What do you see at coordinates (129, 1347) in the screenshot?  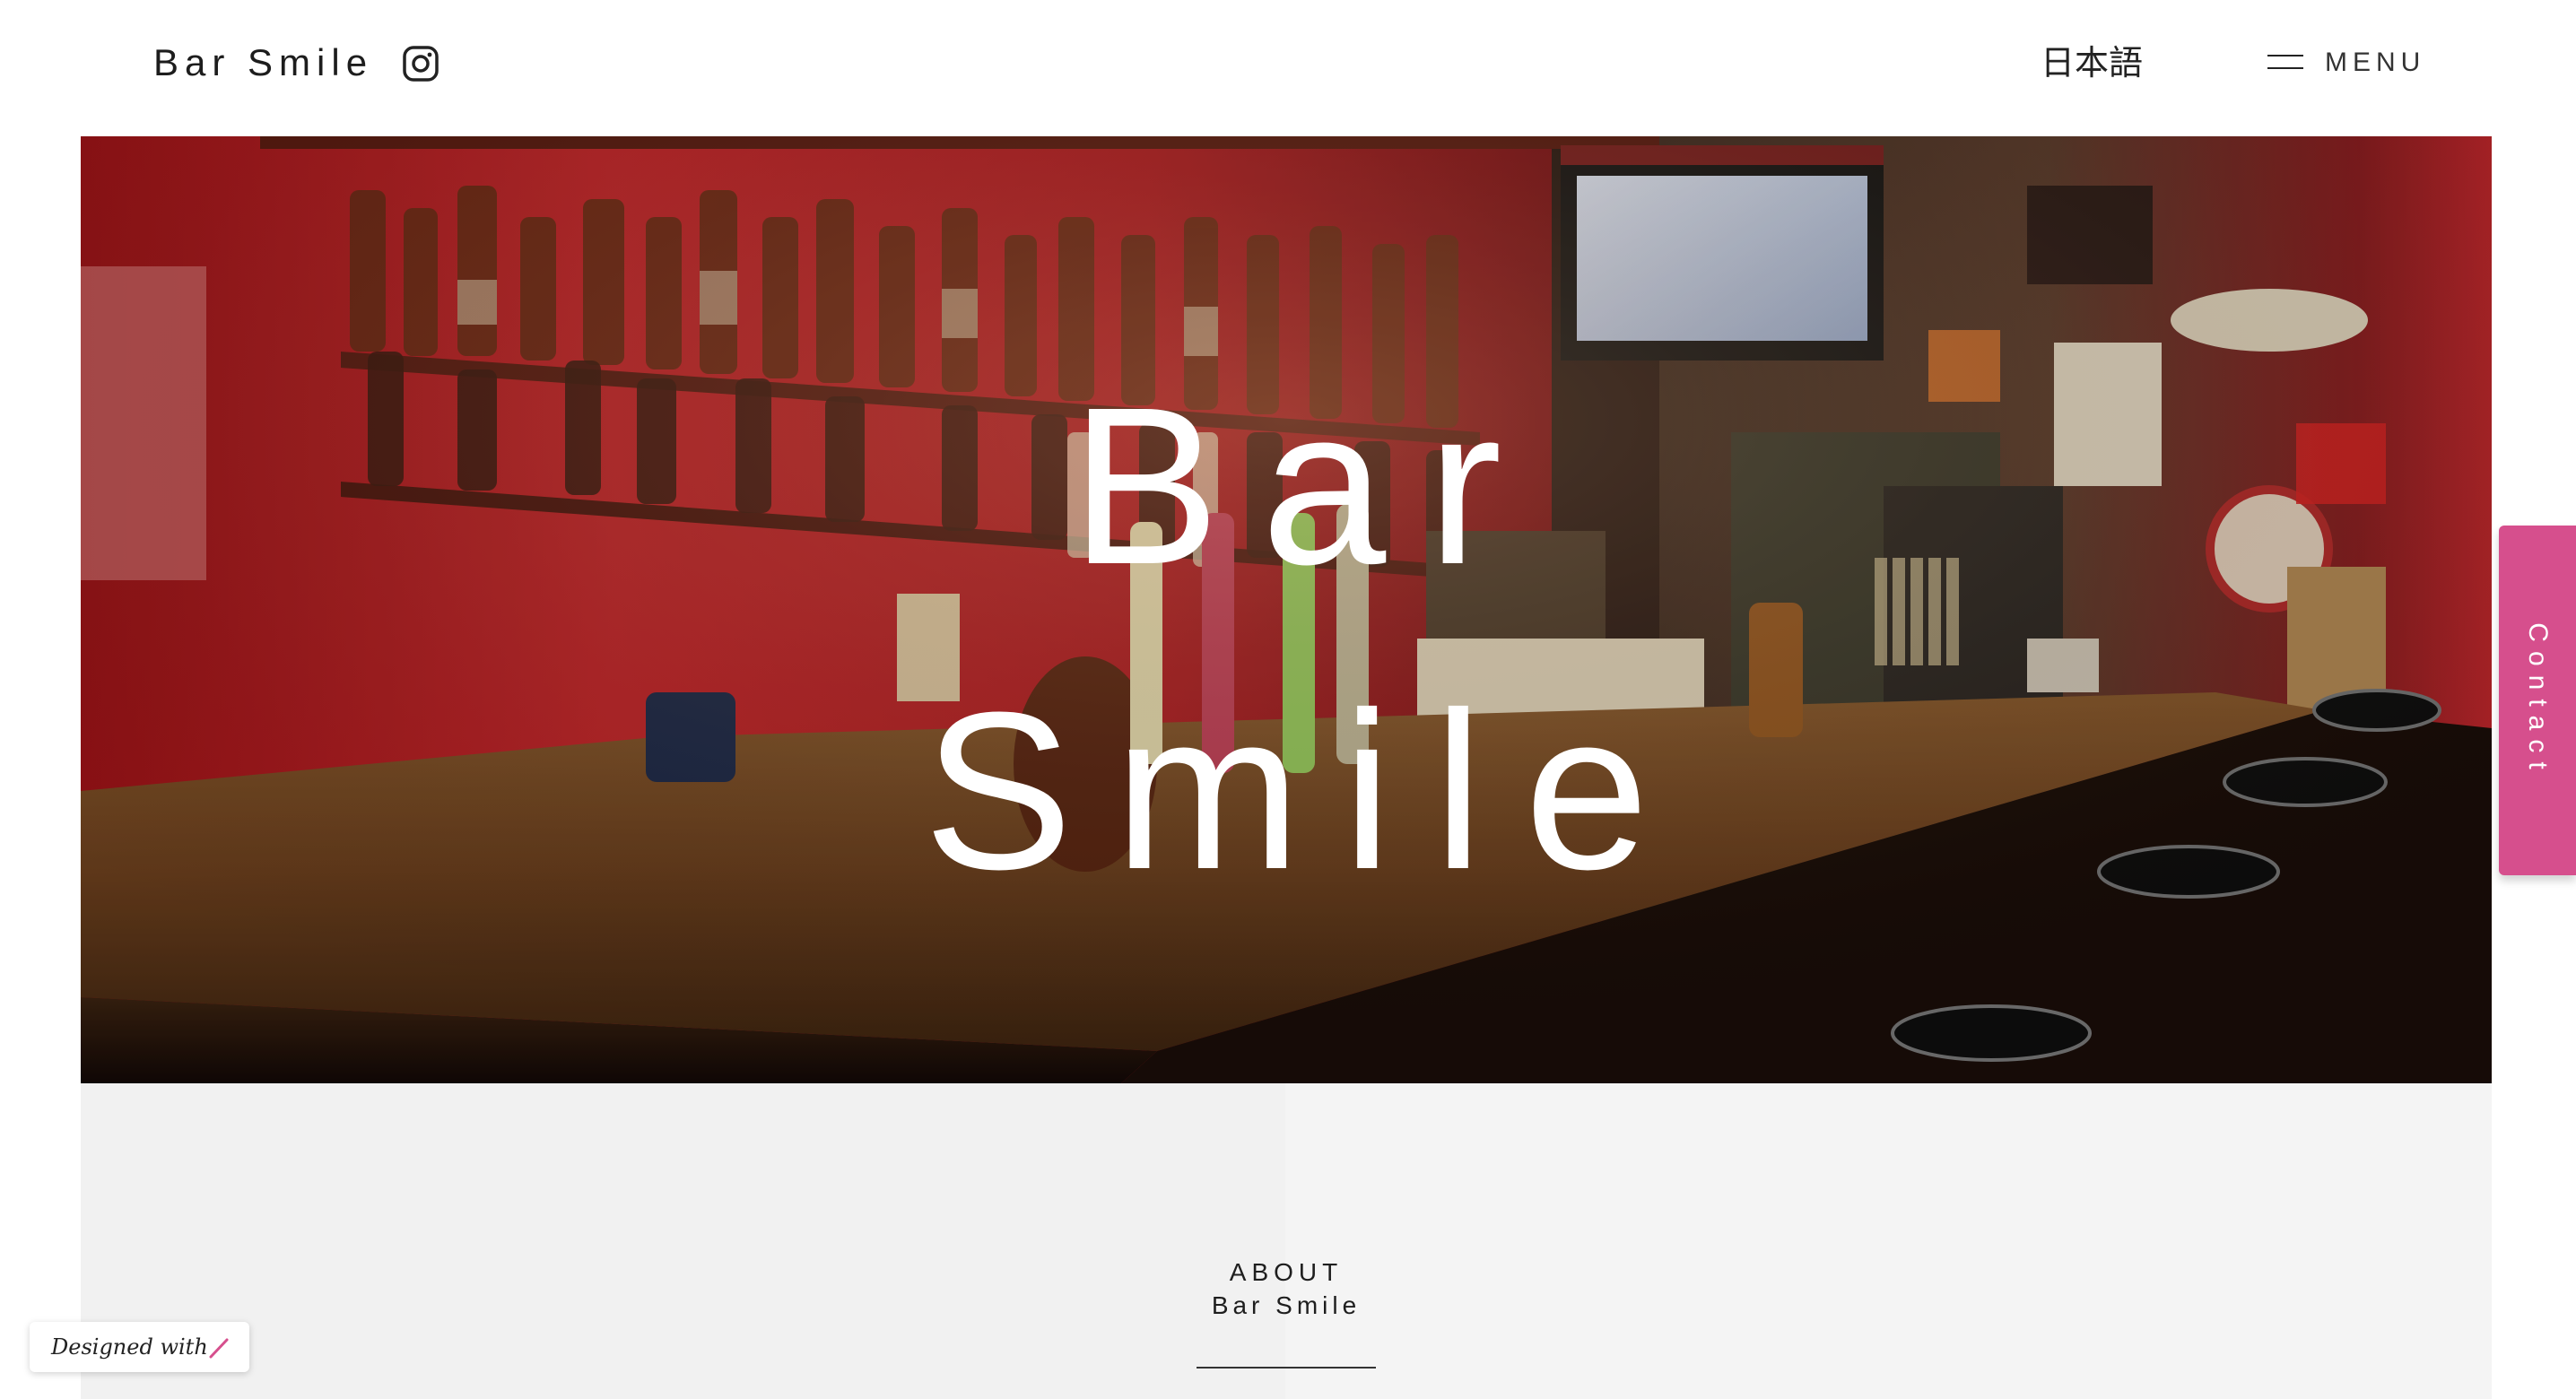 I see `designed-with-label: Designed with` at bounding box center [129, 1347].